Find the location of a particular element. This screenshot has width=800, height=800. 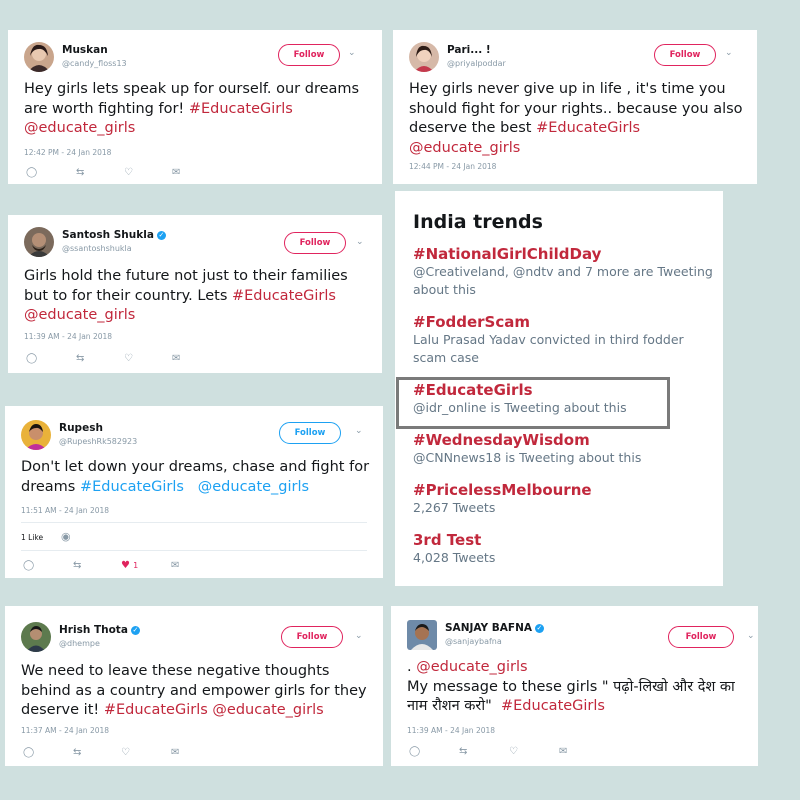

user-name: Santosh Shukla ✓ is located at coordinates (114, 235).